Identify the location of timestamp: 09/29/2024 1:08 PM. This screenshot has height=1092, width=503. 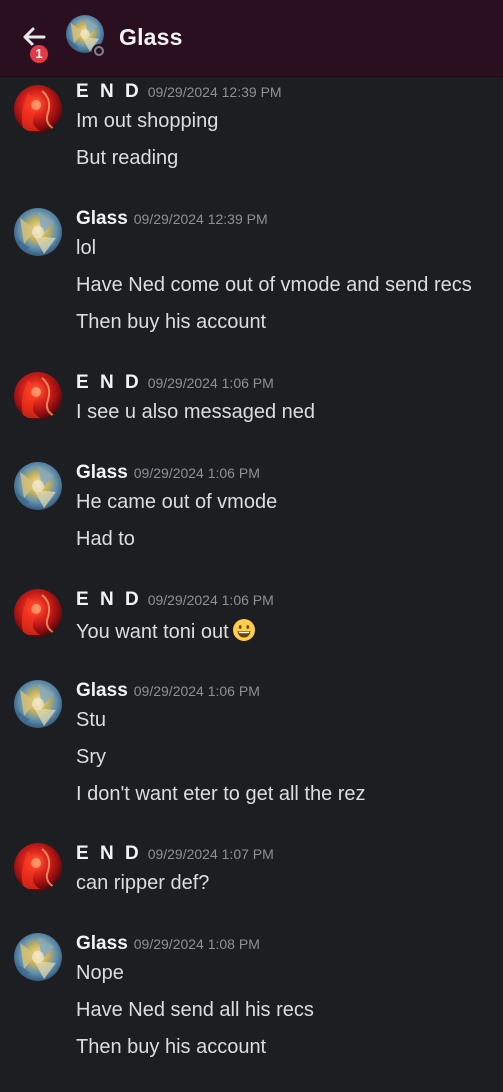
(196, 944).